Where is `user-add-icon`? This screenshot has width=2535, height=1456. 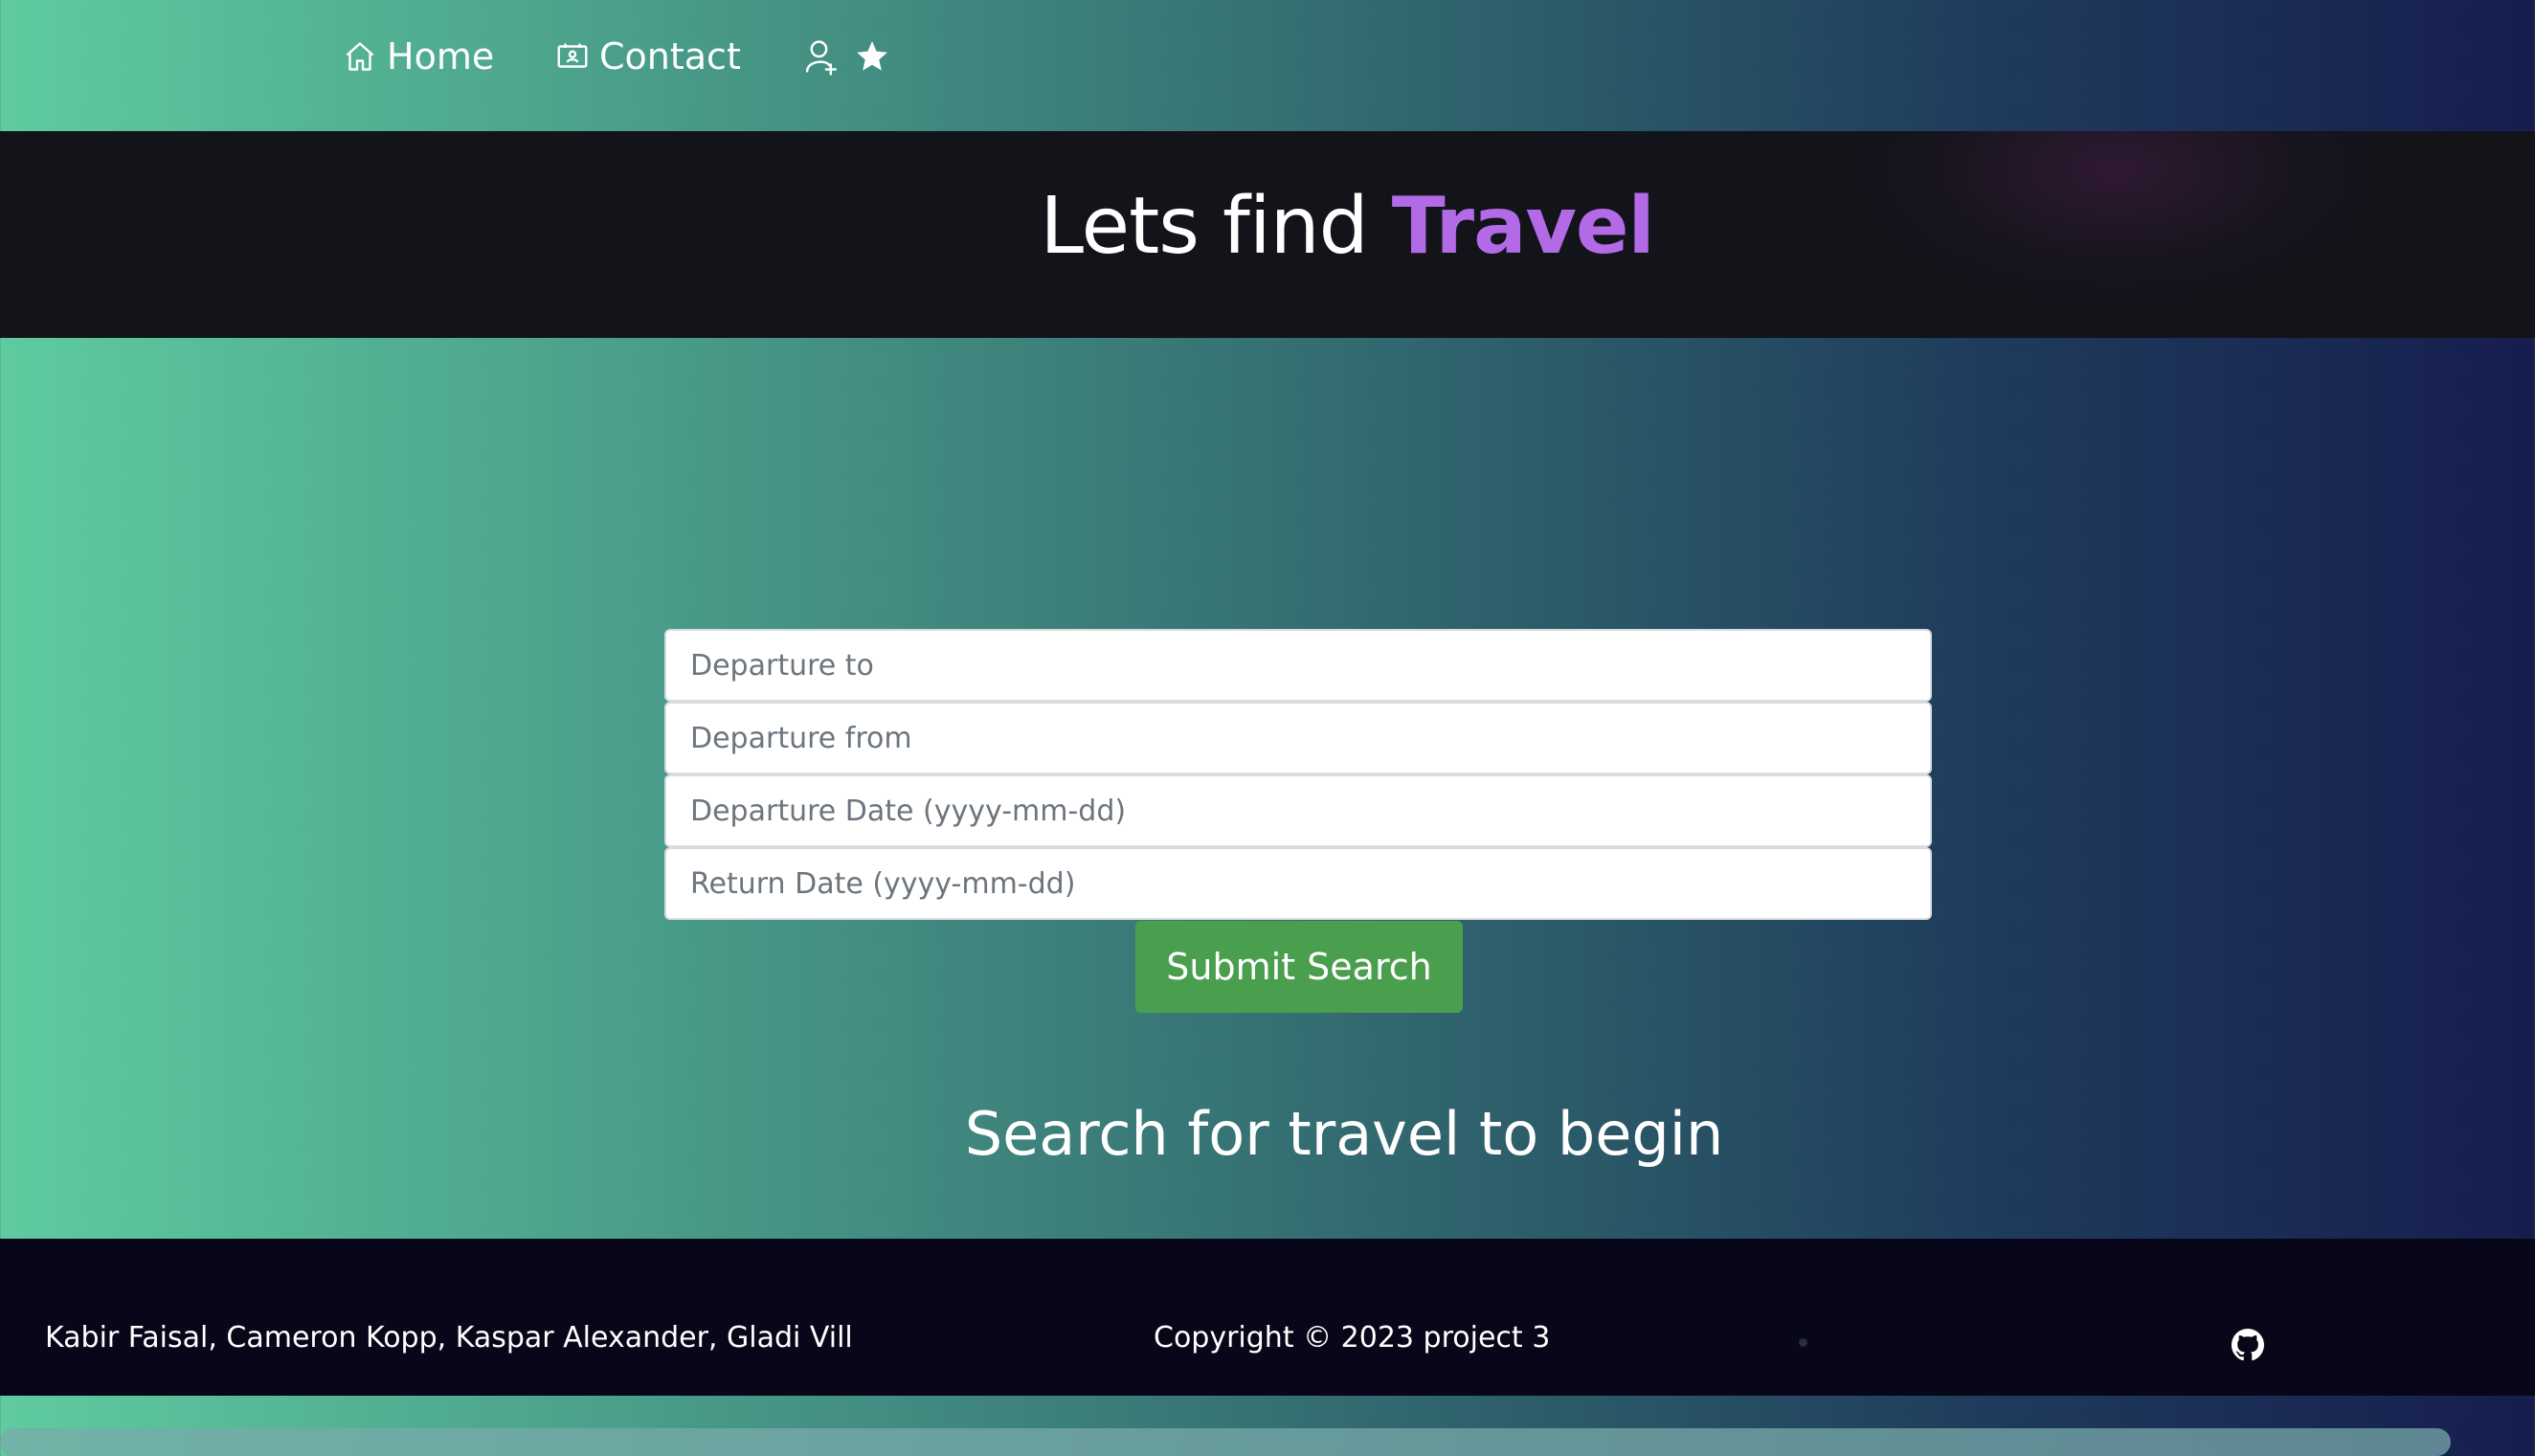
user-add-icon is located at coordinates (820, 57).